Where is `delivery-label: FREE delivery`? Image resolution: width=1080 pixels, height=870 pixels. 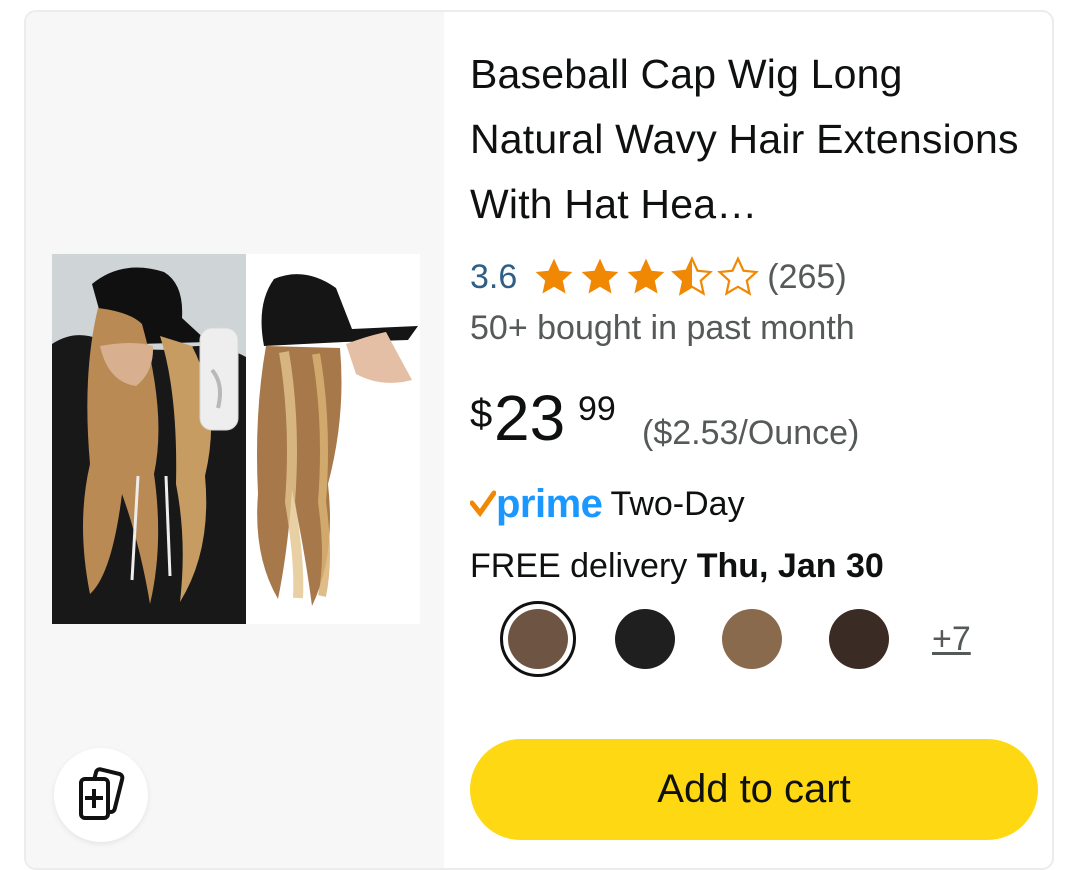
delivery-label: FREE delivery is located at coordinates (583, 566).